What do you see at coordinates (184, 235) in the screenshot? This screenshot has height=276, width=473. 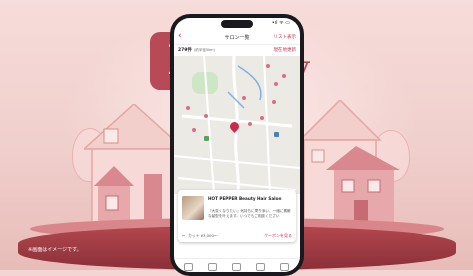 I see `scissors-icon: ✂` at bounding box center [184, 235].